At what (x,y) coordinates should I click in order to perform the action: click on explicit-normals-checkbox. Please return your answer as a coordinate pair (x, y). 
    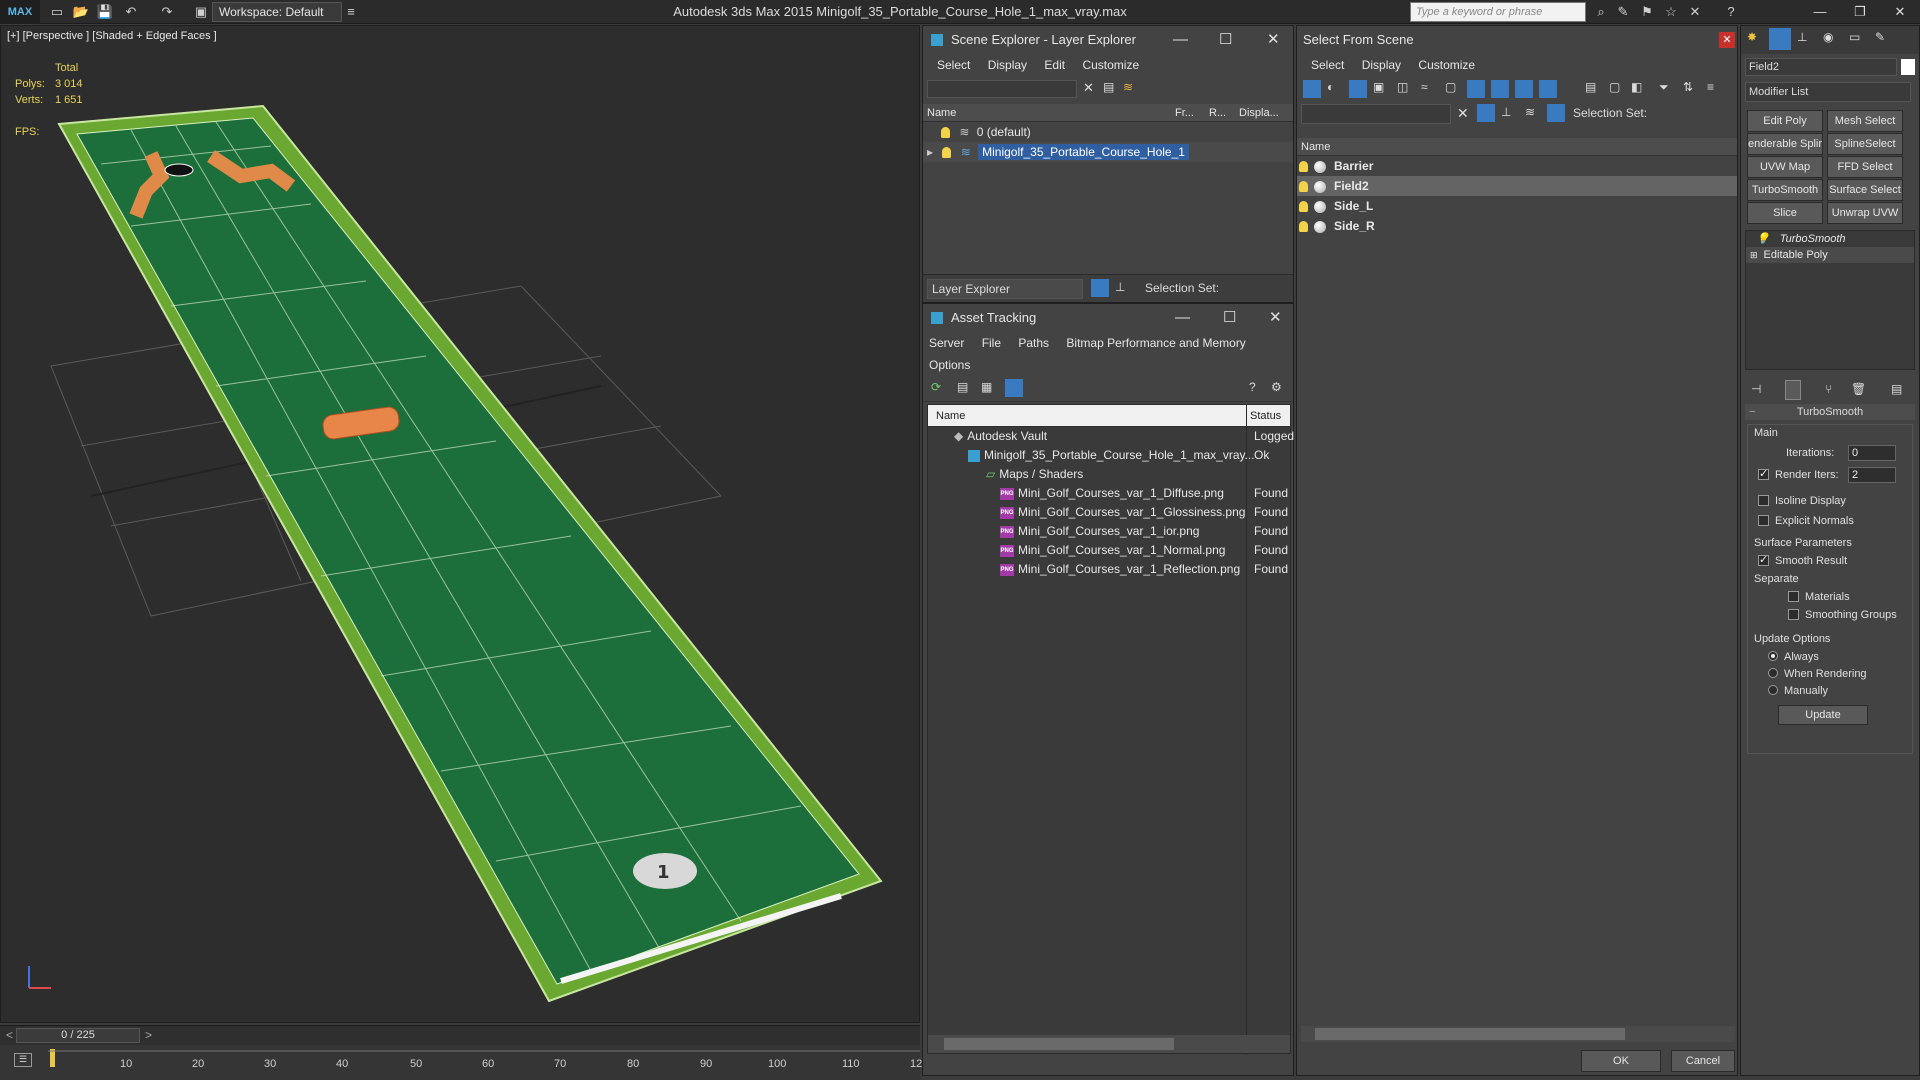
    Looking at the image, I should click on (1763, 520).